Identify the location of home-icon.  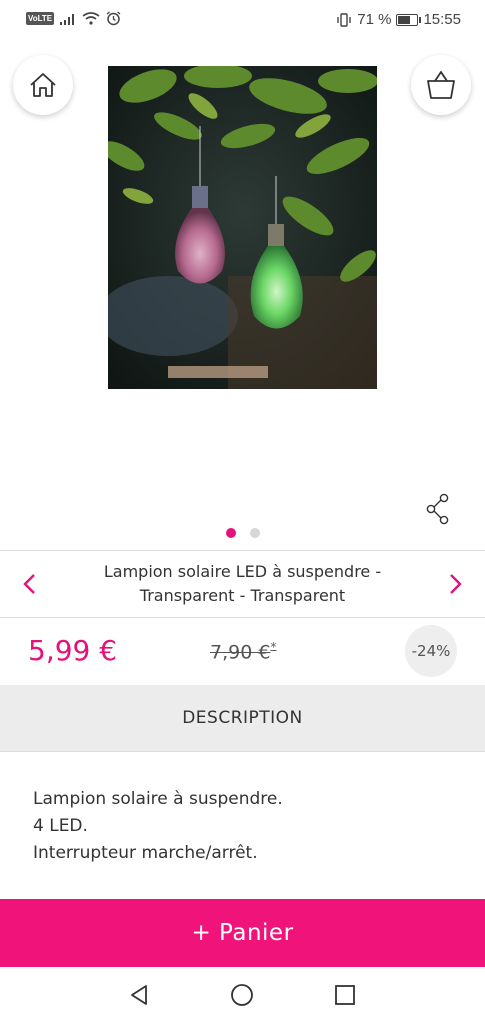
(43, 85).